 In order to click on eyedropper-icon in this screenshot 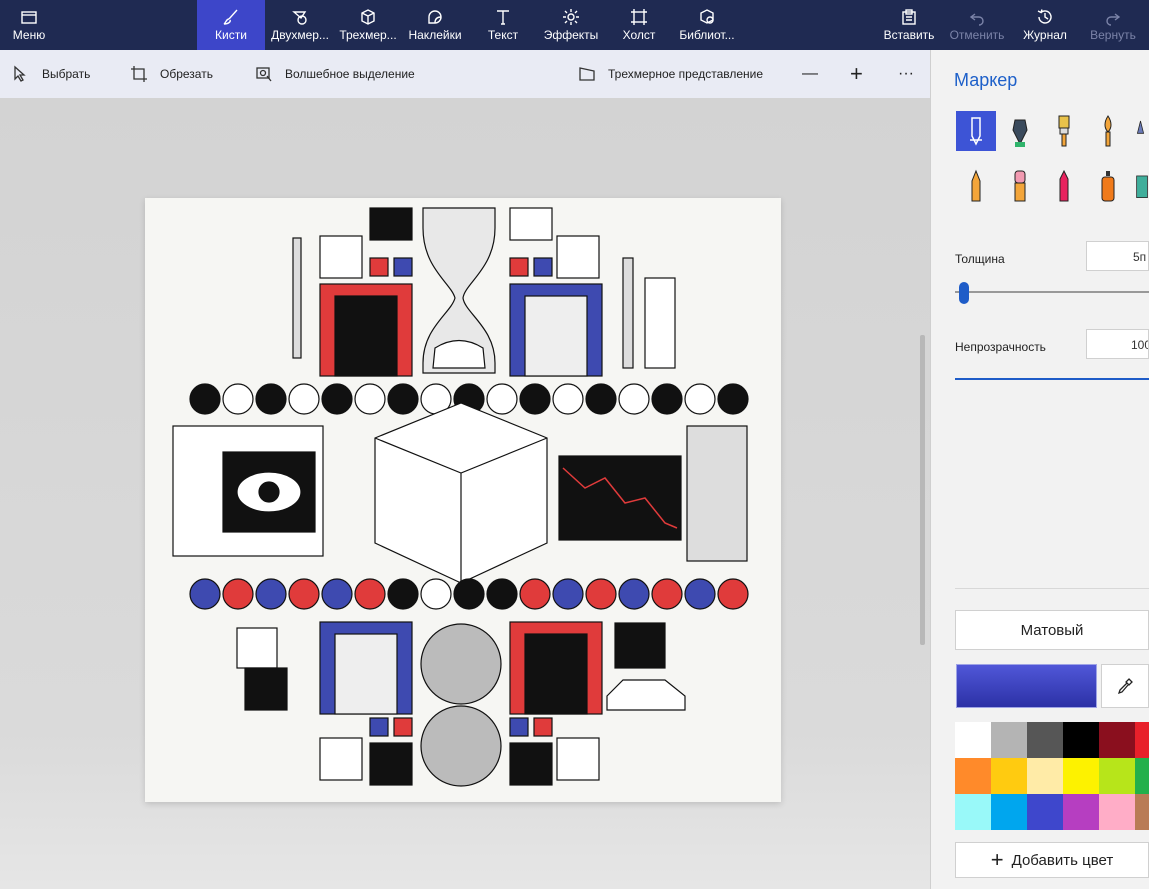, I will do `click(1125, 686)`.